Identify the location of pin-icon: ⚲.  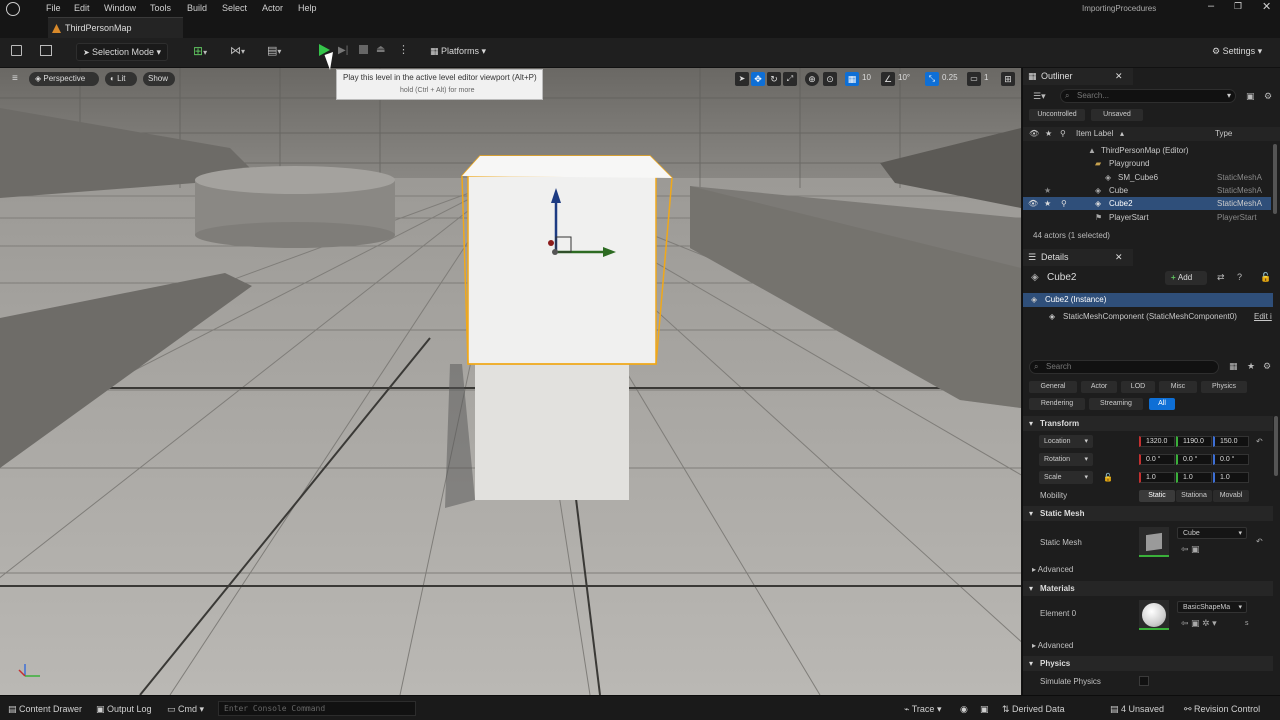
(1064, 203).